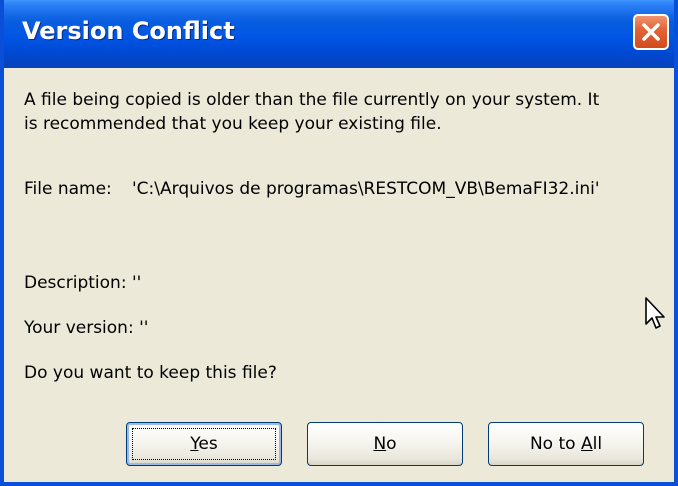 The height and width of the screenshot is (486, 678). Describe the element at coordinates (68, 189) in the screenshot. I see `file-name-label: File name:` at that location.